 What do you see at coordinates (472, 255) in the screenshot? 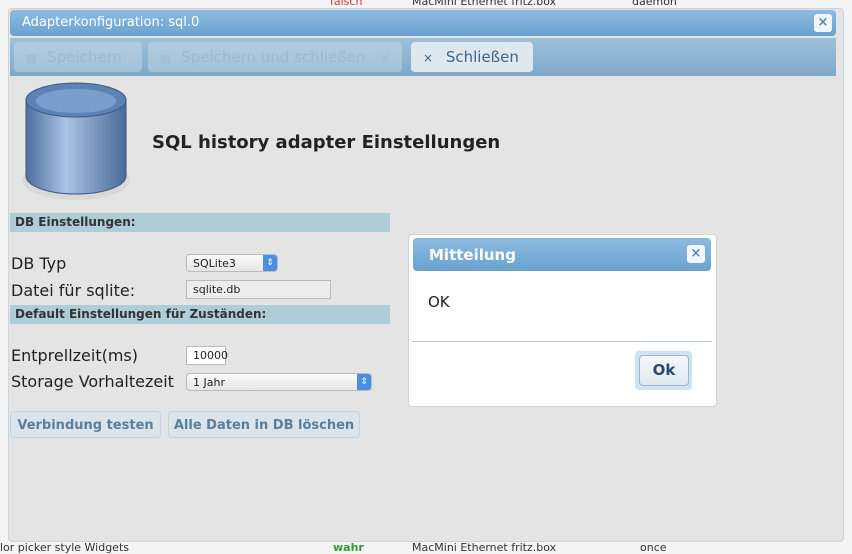
I see `dialog-title: Mitteilung` at bounding box center [472, 255].